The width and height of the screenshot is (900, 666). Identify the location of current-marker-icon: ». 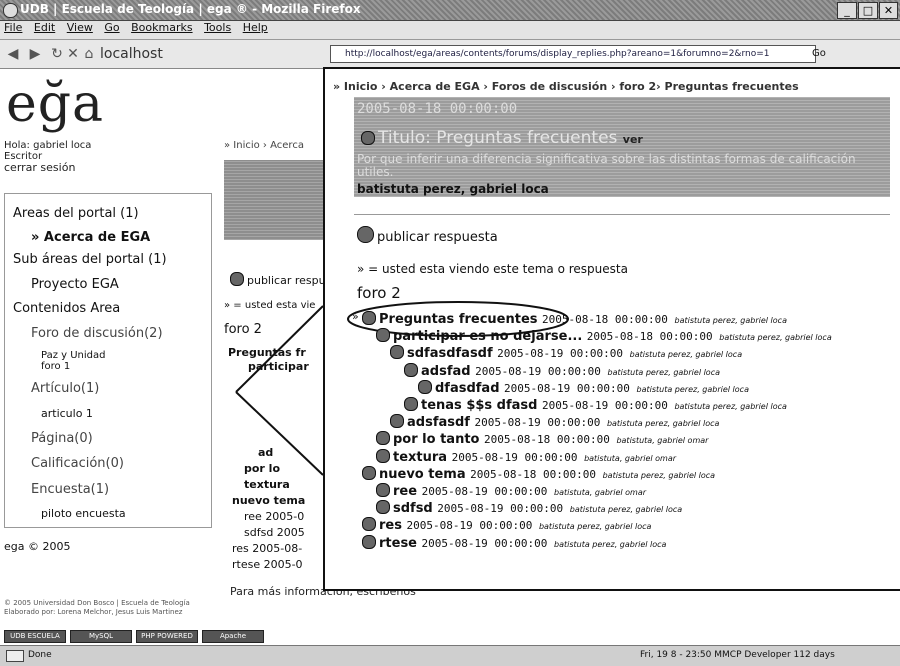
(355, 316).